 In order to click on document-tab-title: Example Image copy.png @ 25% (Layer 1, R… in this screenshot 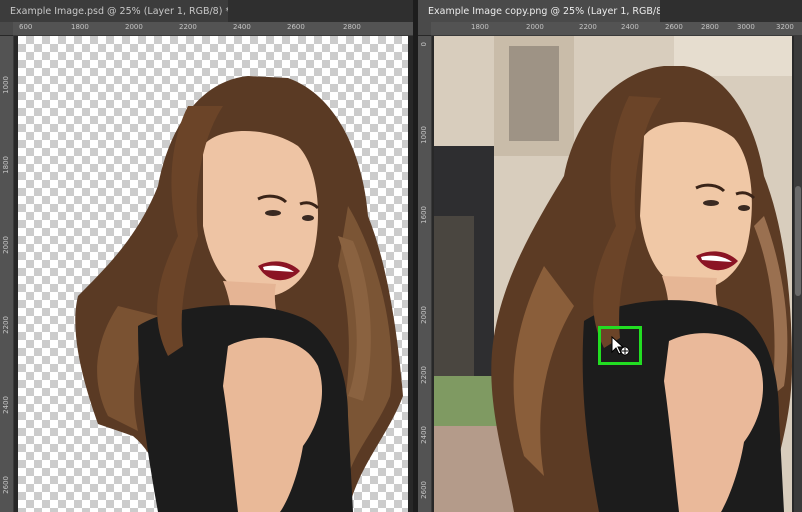, I will do `click(551, 11)`.